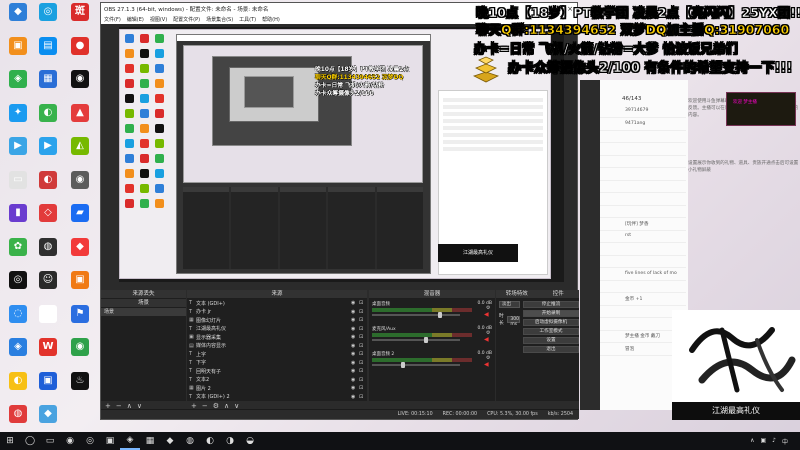 The width and height of the screenshot is (800, 450). What do you see at coordinates (143, 312) in the screenshot?
I see `scene-item: 场景` at bounding box center [143, 312].